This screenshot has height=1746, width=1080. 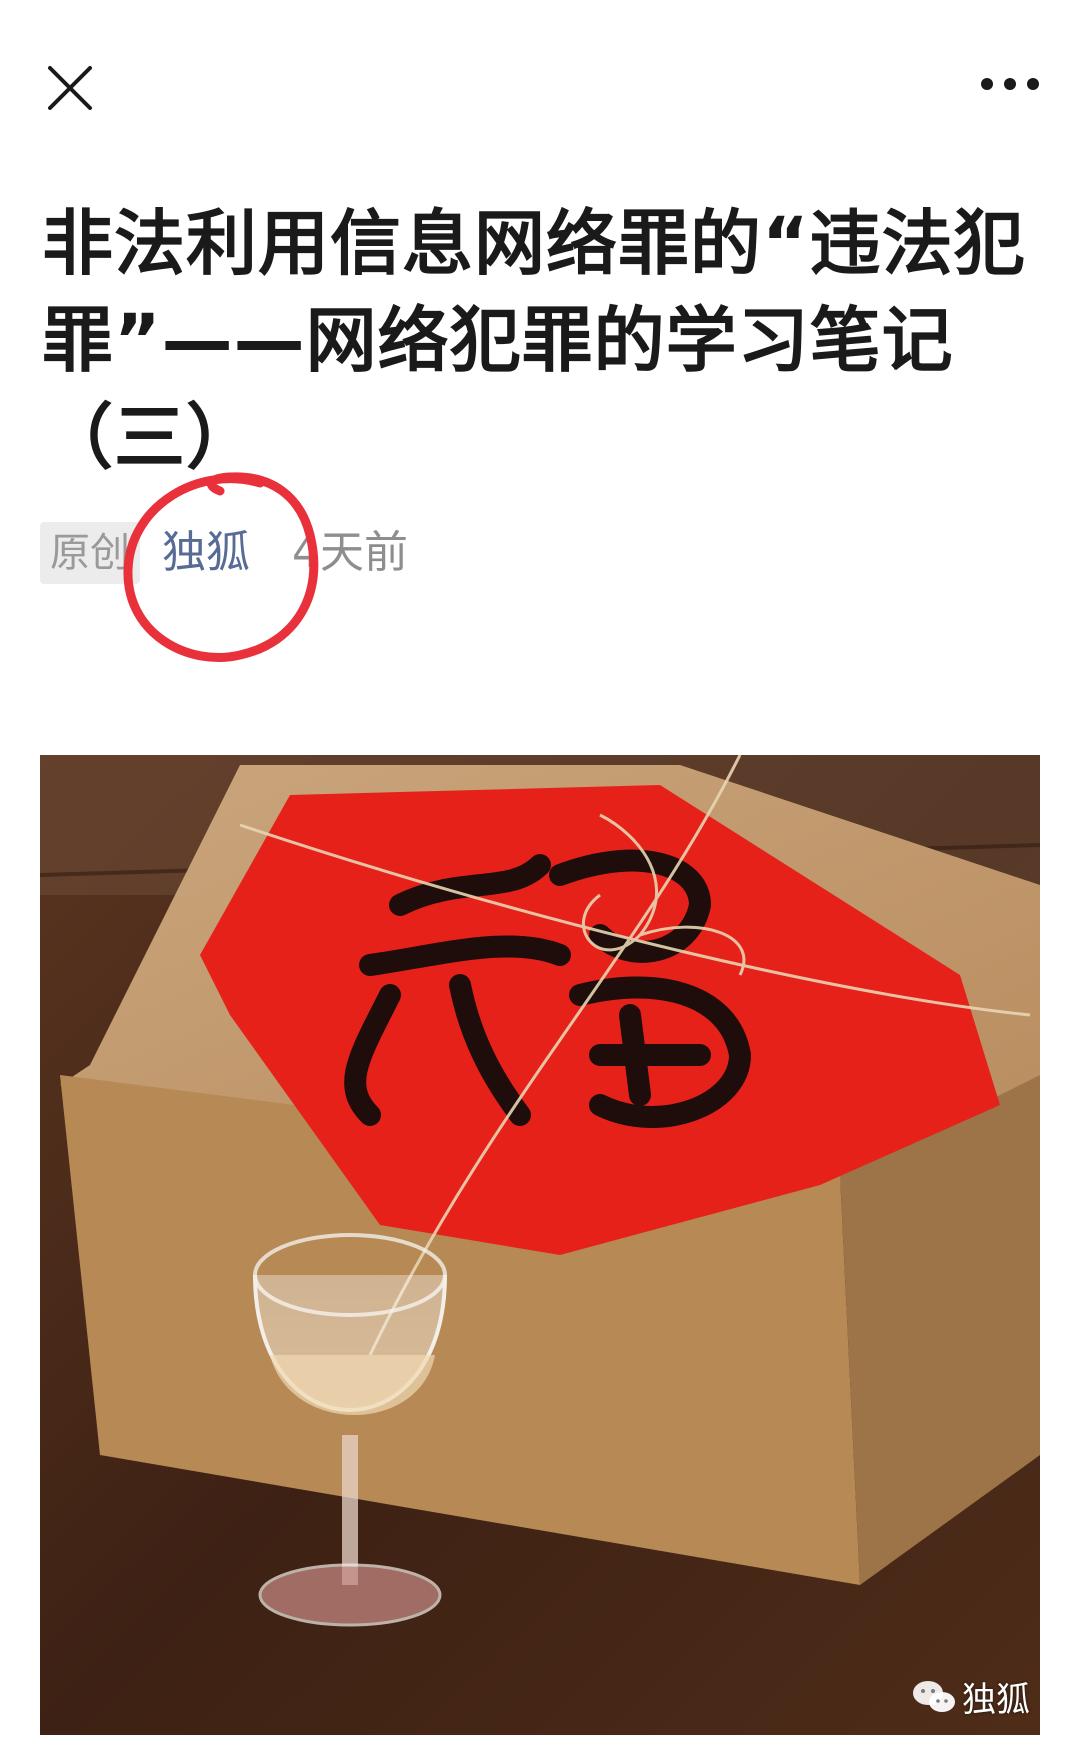 What do you see at coordinates (350, 552) in the screenshot?
I see `publish-time: 4天前` at bounding box center [350, 552].